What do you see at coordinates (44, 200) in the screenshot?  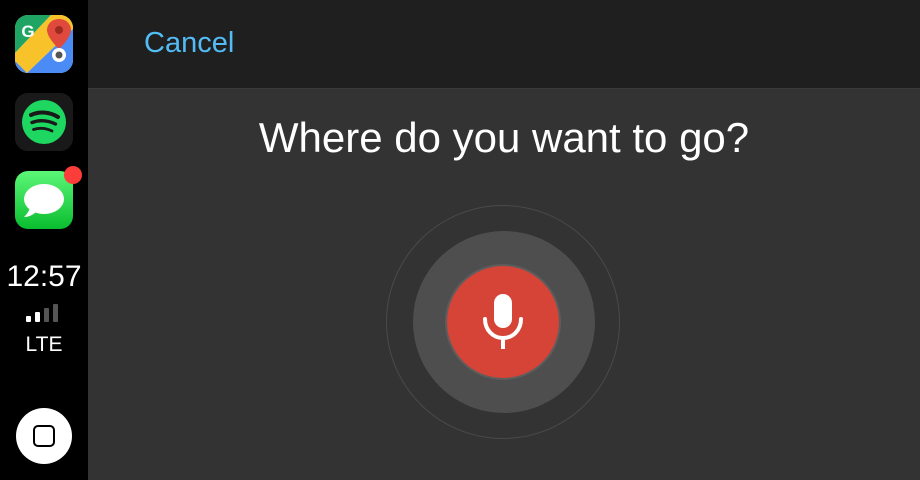 I see `messages-icon` at bounding box center [44, 200].